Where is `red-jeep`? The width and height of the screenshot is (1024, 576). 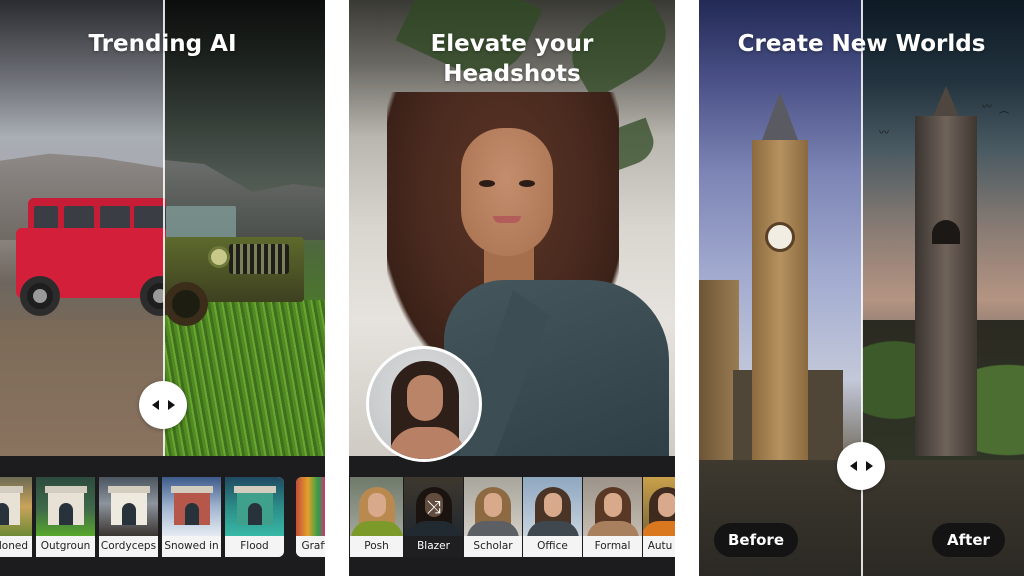 red-jeep is located at coordinates (98, 258).